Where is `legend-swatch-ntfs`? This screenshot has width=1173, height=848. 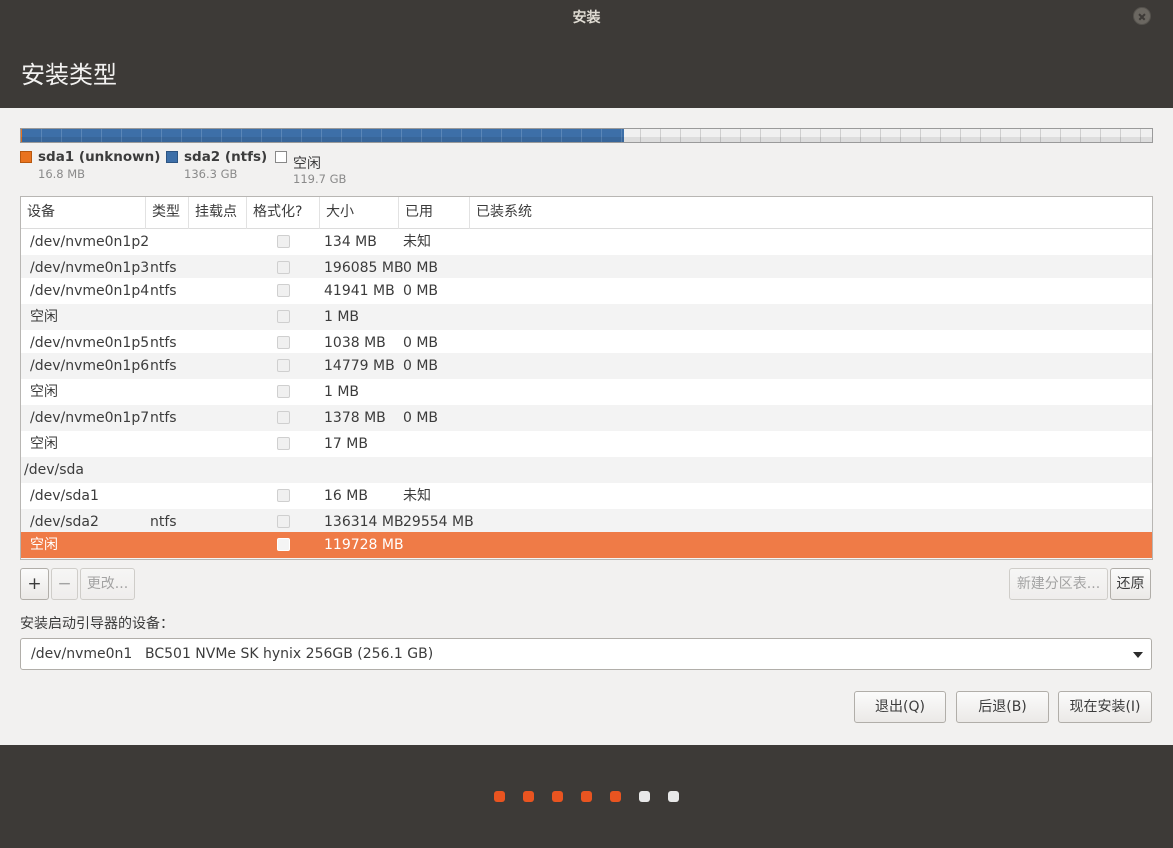 legend-swatch-ntfs is located at coordinates (172, 157).